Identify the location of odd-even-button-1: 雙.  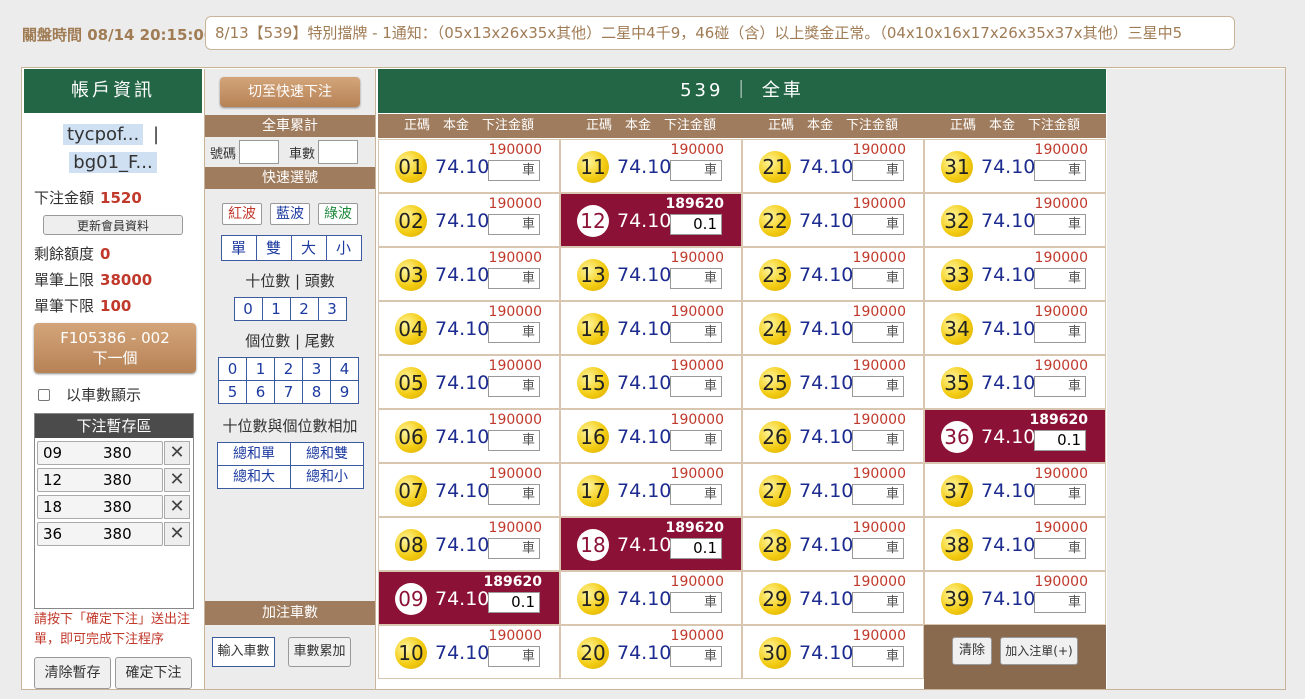
(273, 248).